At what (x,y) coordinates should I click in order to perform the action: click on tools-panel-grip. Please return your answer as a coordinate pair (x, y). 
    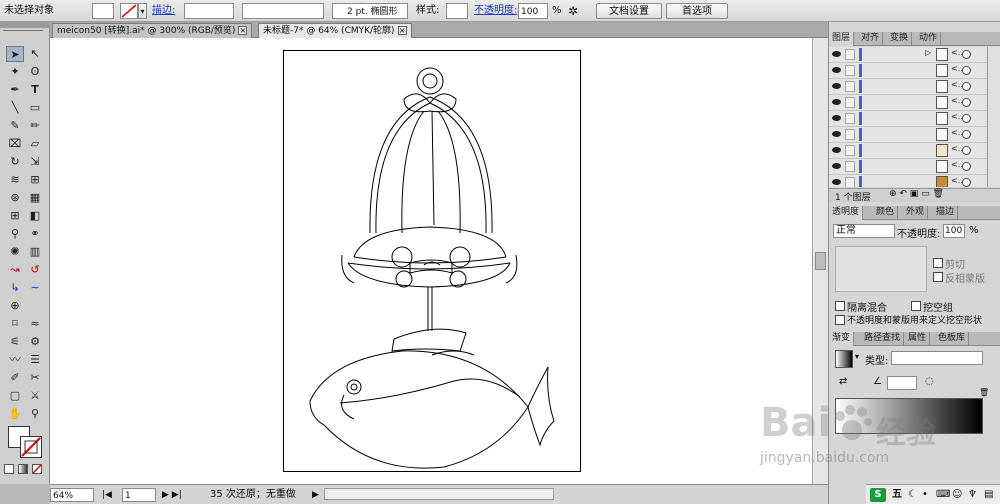
    Looking at the image, I should click on (25, 25).